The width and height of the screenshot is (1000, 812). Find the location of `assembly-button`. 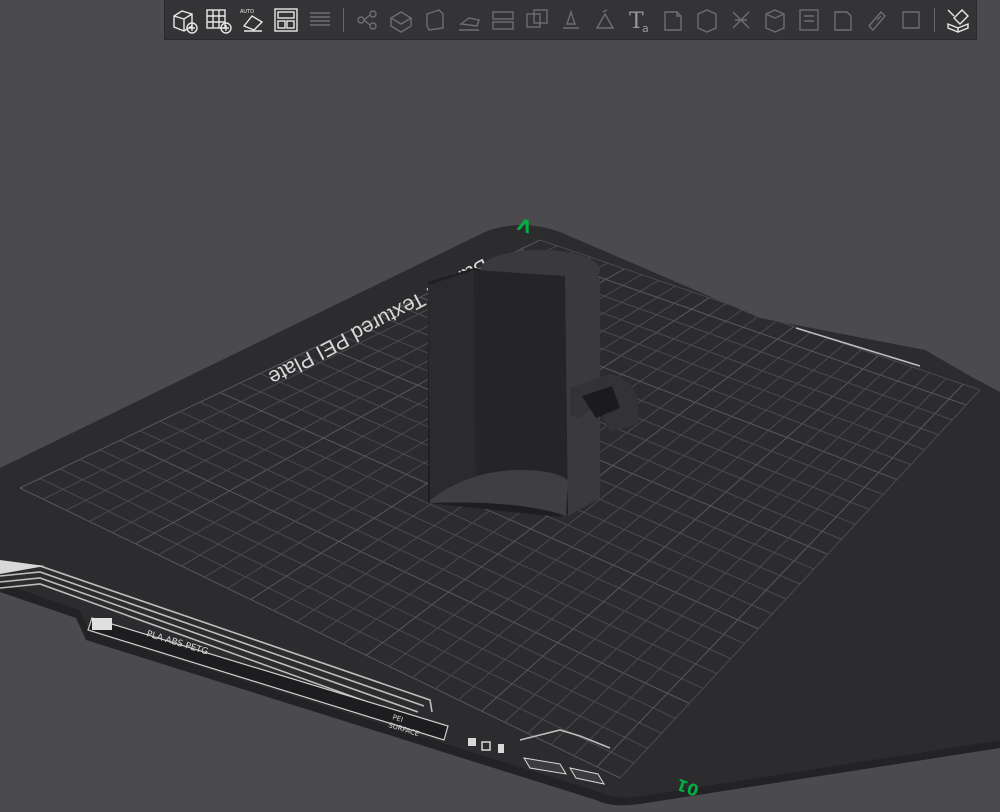

assembly-button is located at coordinates (809, 20).